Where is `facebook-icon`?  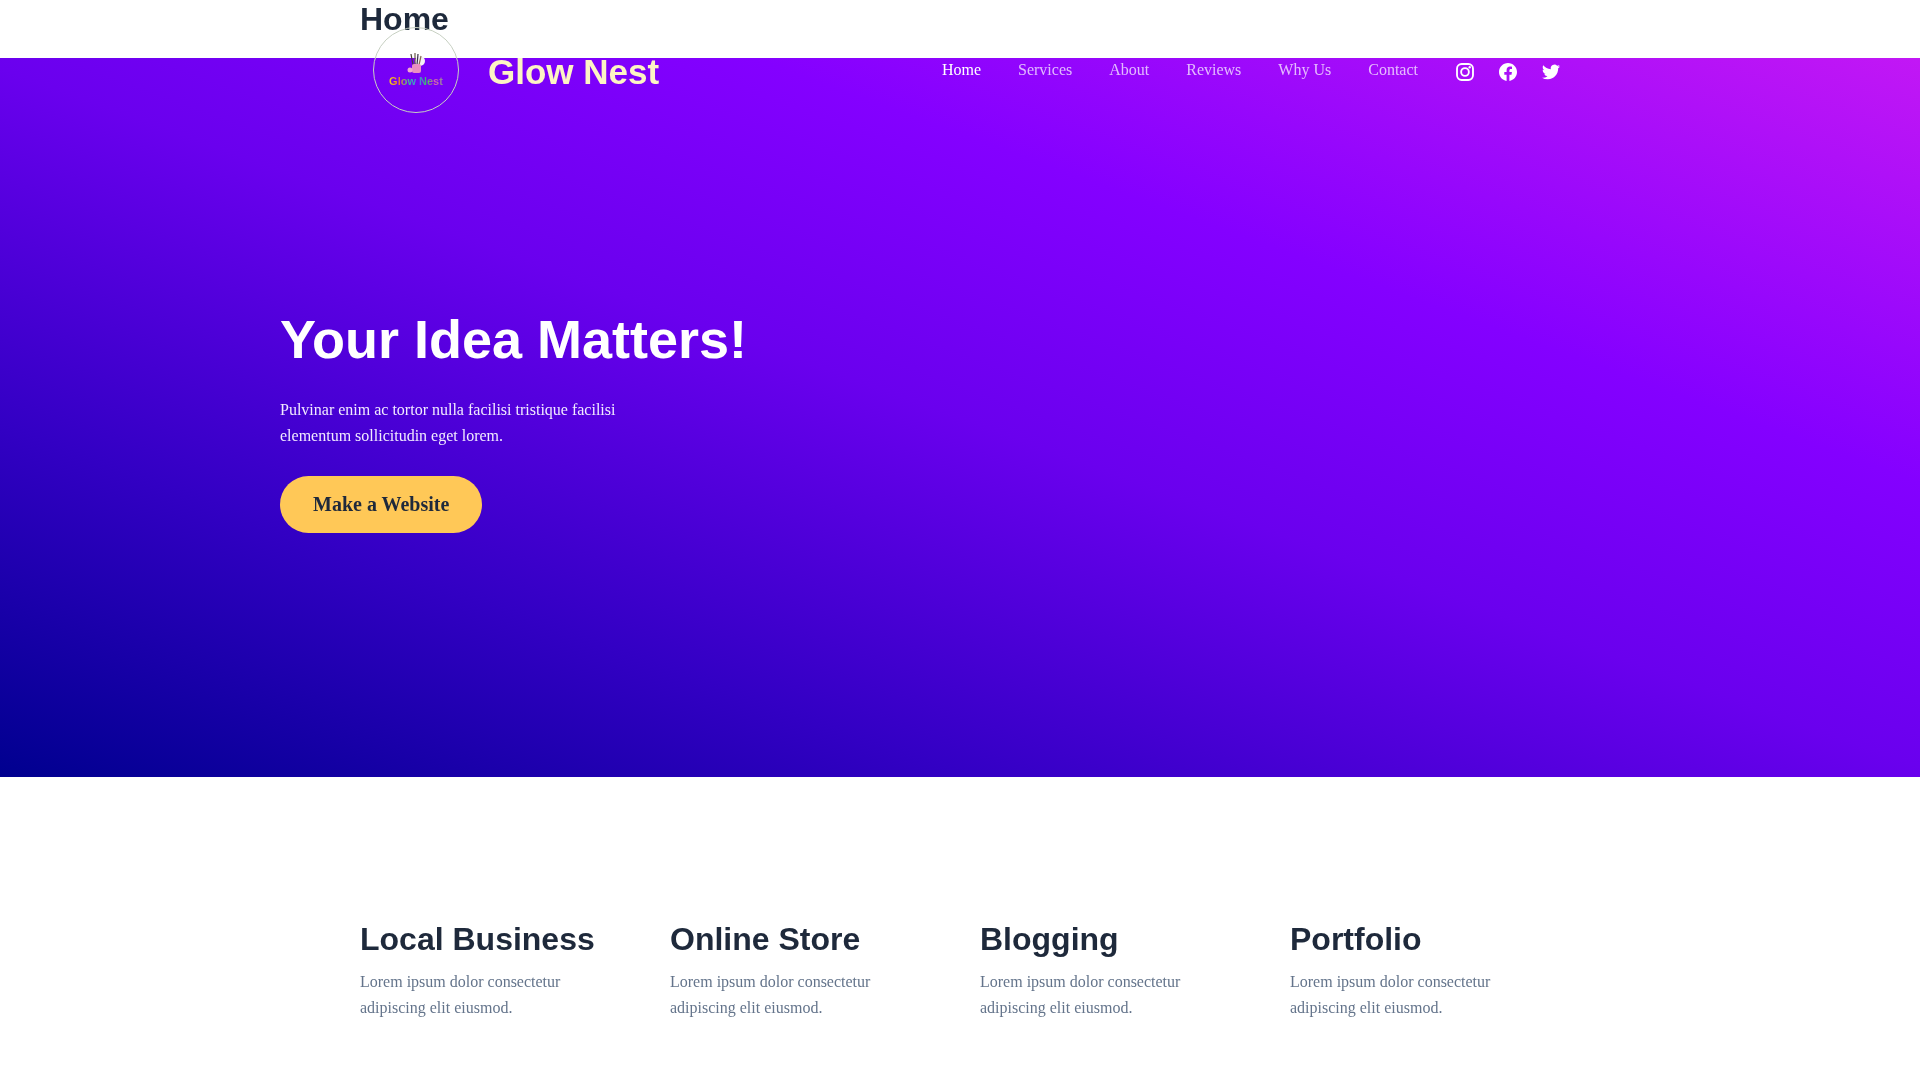 facebook-icon is located at coordinates (1508, 72).